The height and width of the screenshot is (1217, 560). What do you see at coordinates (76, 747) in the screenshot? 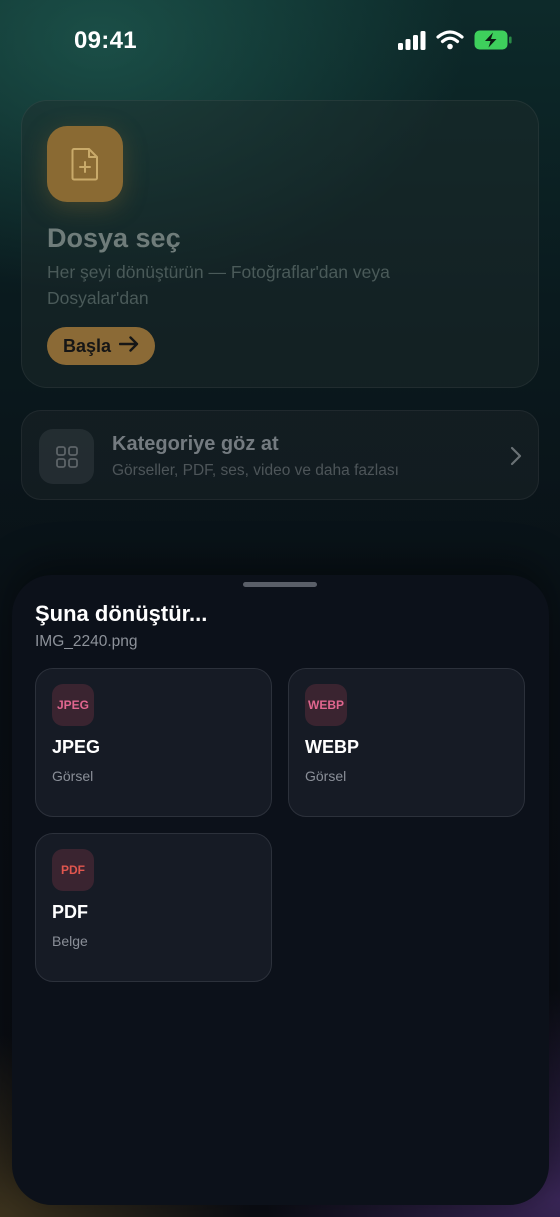
I see `format-name: JPEG` at bounding box center [76, 747].